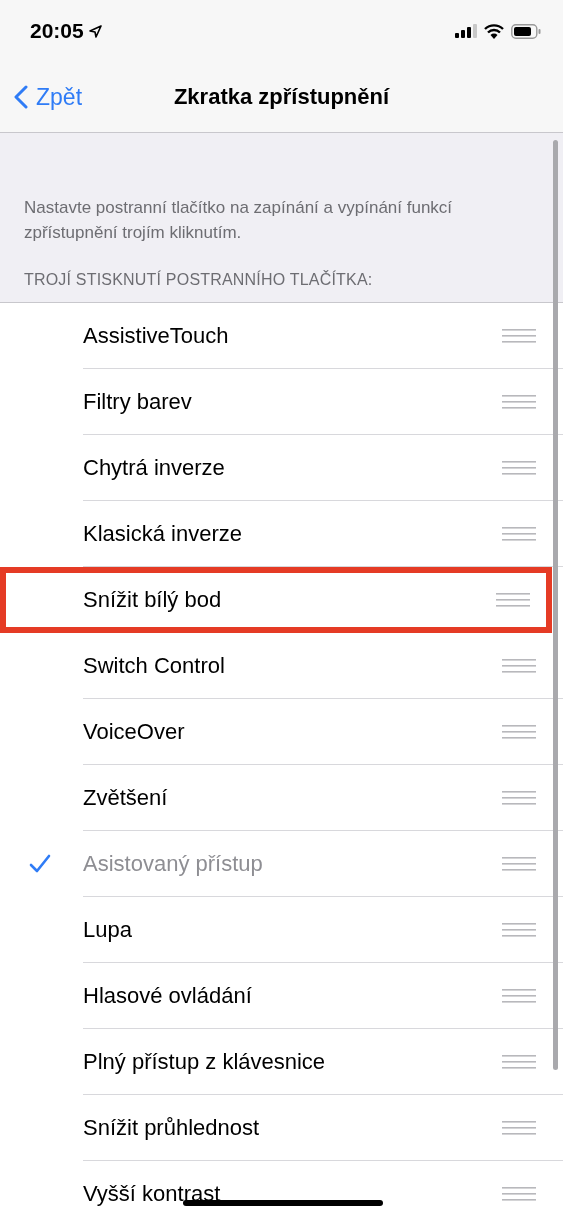 This screenshot has height=1218, width=563. What do you see at coordinates (281, 97) in the screenshot?
I see `nav-title: Zkratka zpřístupnění` at bounding box center [281, 97].